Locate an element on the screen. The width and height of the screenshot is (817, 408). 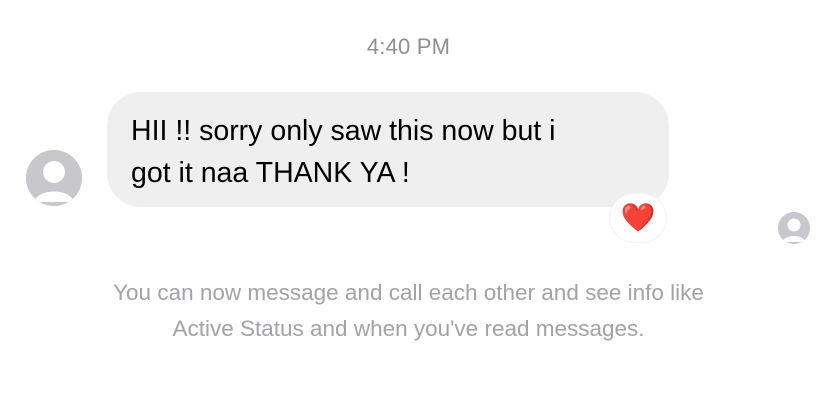
read-receipt-avatar-icon is located at coordinates (794, 228).